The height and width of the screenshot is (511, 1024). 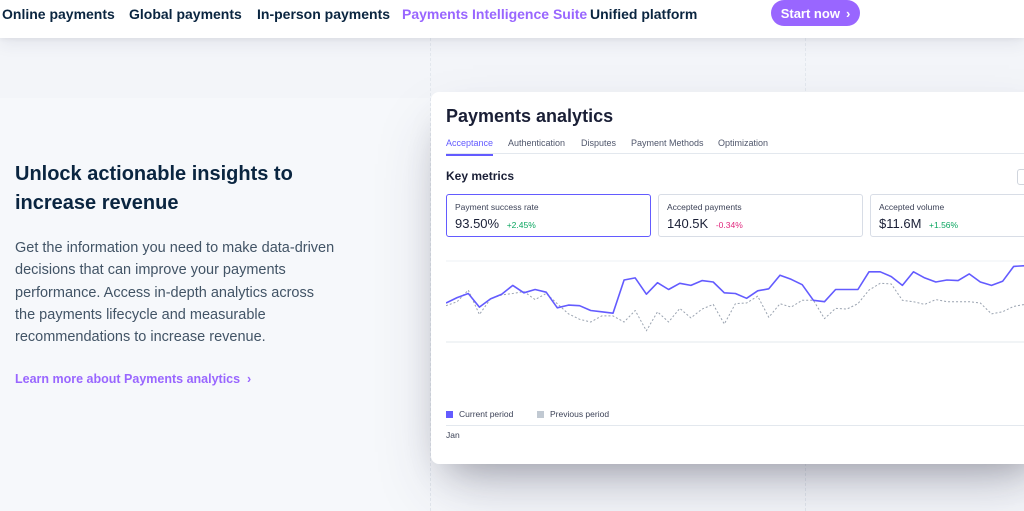 What do you see at coordinates (810, 13) in the screenshot?
I see `start-now-label: Start now` at bounding box center [810, 13].